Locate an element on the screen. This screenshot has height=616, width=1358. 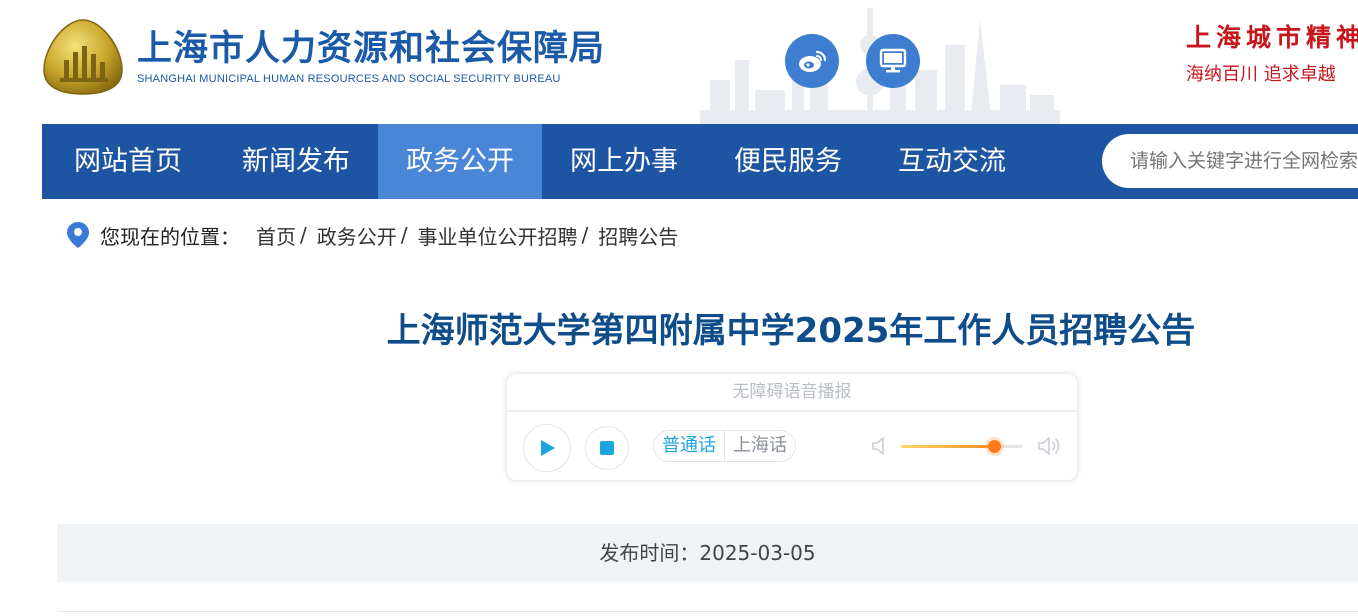
nav-item-gov-affairs: 政务公开 is located at coordinates (460, 161).